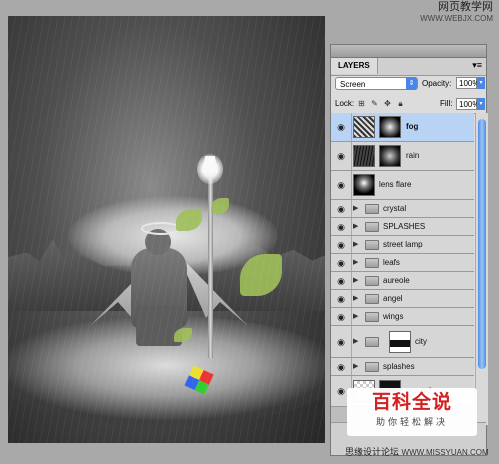 This screenshot has width=499, height=464. Describe the element at coordinates (354, 66) in the screenshot. I see `tab-layers: LAYERS` at that location.